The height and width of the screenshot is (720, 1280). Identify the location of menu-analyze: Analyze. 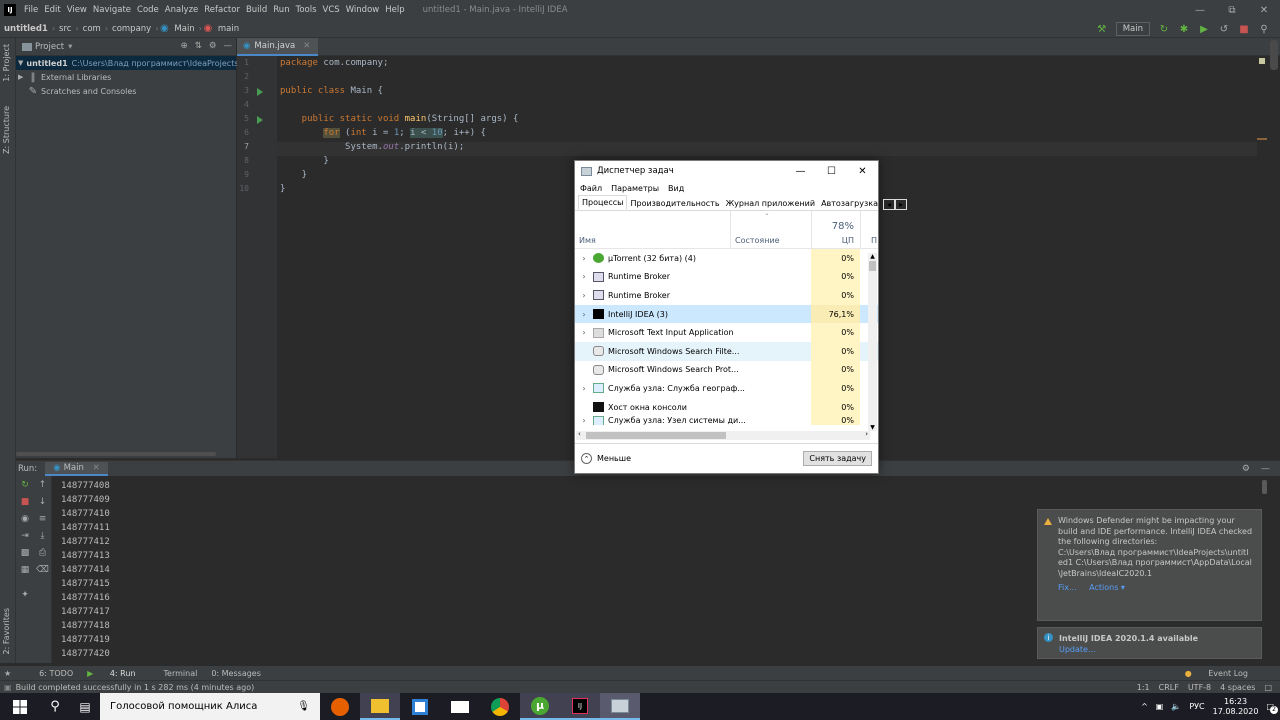
(182, 10).